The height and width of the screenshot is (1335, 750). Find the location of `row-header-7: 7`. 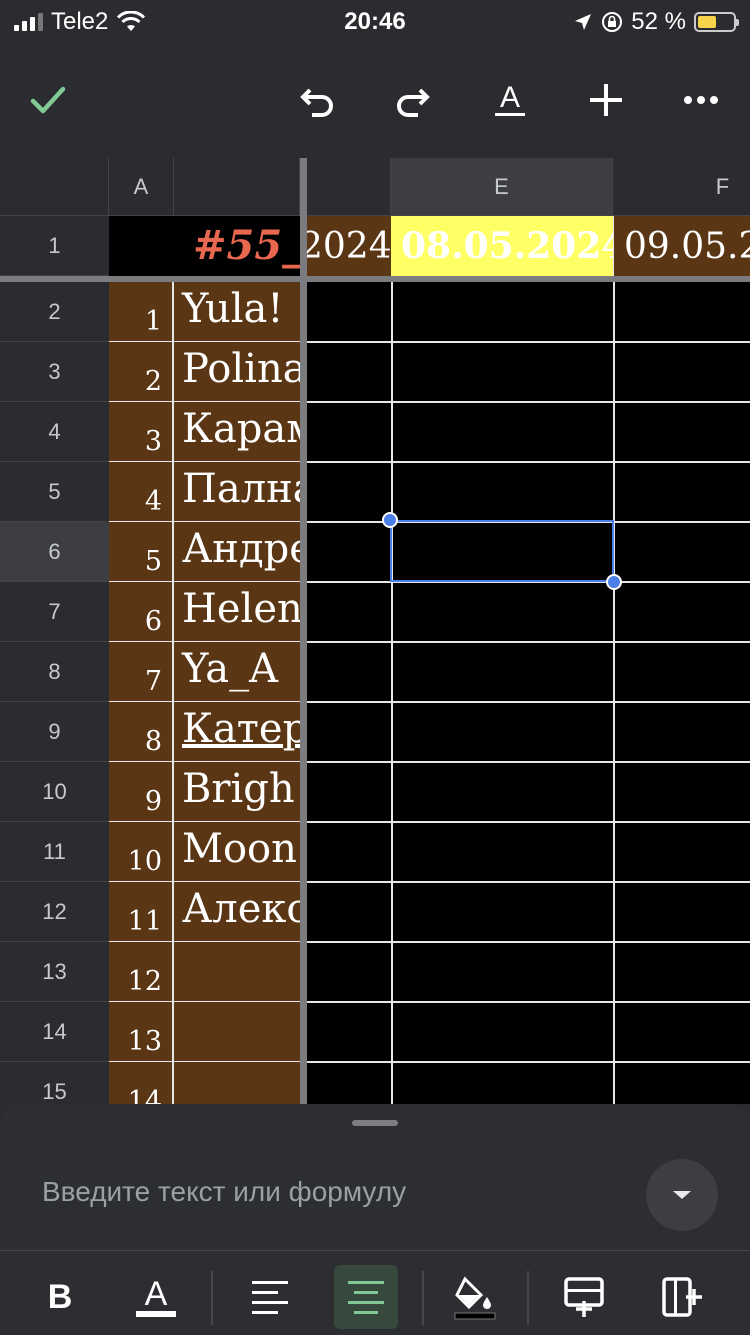

row-header-7: 7 is located at coordinates (54, 612).